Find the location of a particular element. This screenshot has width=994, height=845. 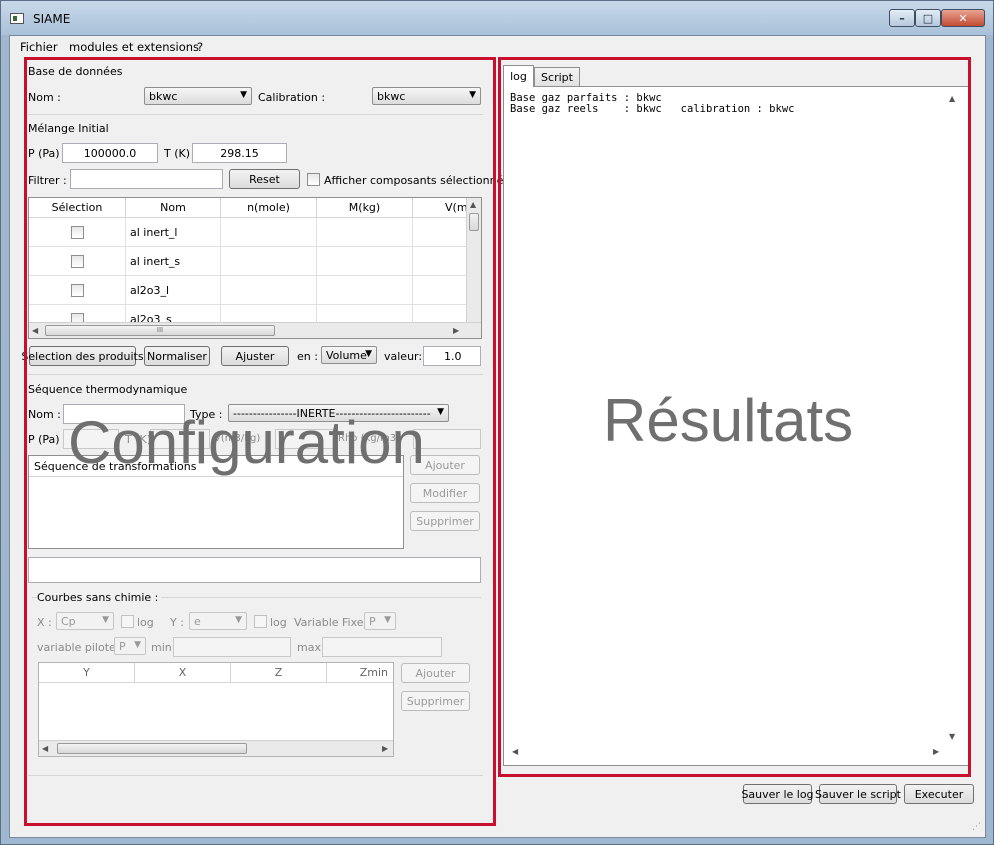

window-title: SIAME is located at coordinates (52, 19).